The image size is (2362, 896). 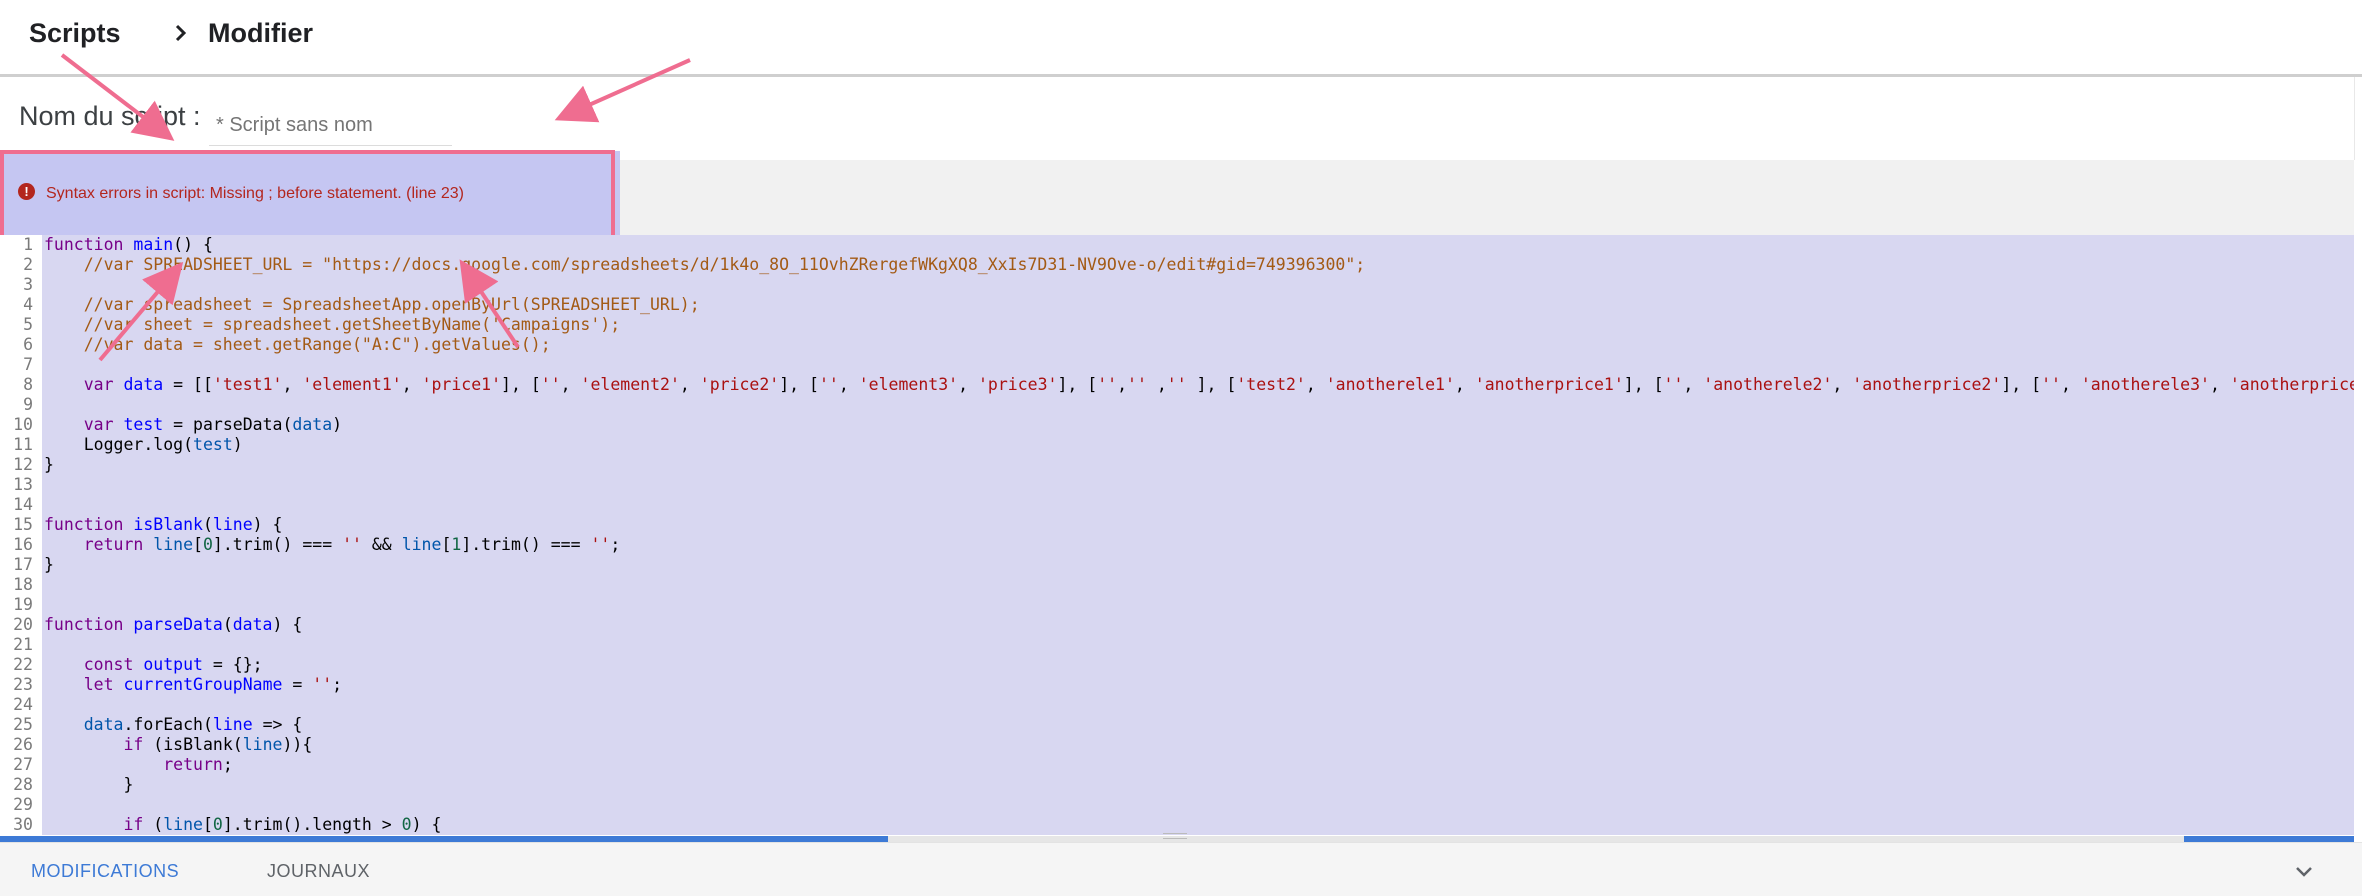 What do you see at coordinates (23, 504) in the screenshot?
I see `line-number: 14` at bounding box center [23, 504].